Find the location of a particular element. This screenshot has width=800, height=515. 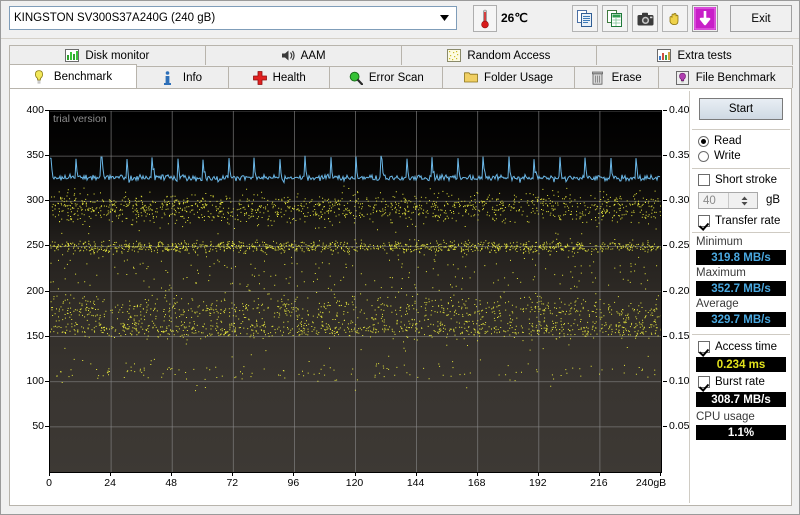

tab-aam-label: AAM is located at coordinates (313, 55).